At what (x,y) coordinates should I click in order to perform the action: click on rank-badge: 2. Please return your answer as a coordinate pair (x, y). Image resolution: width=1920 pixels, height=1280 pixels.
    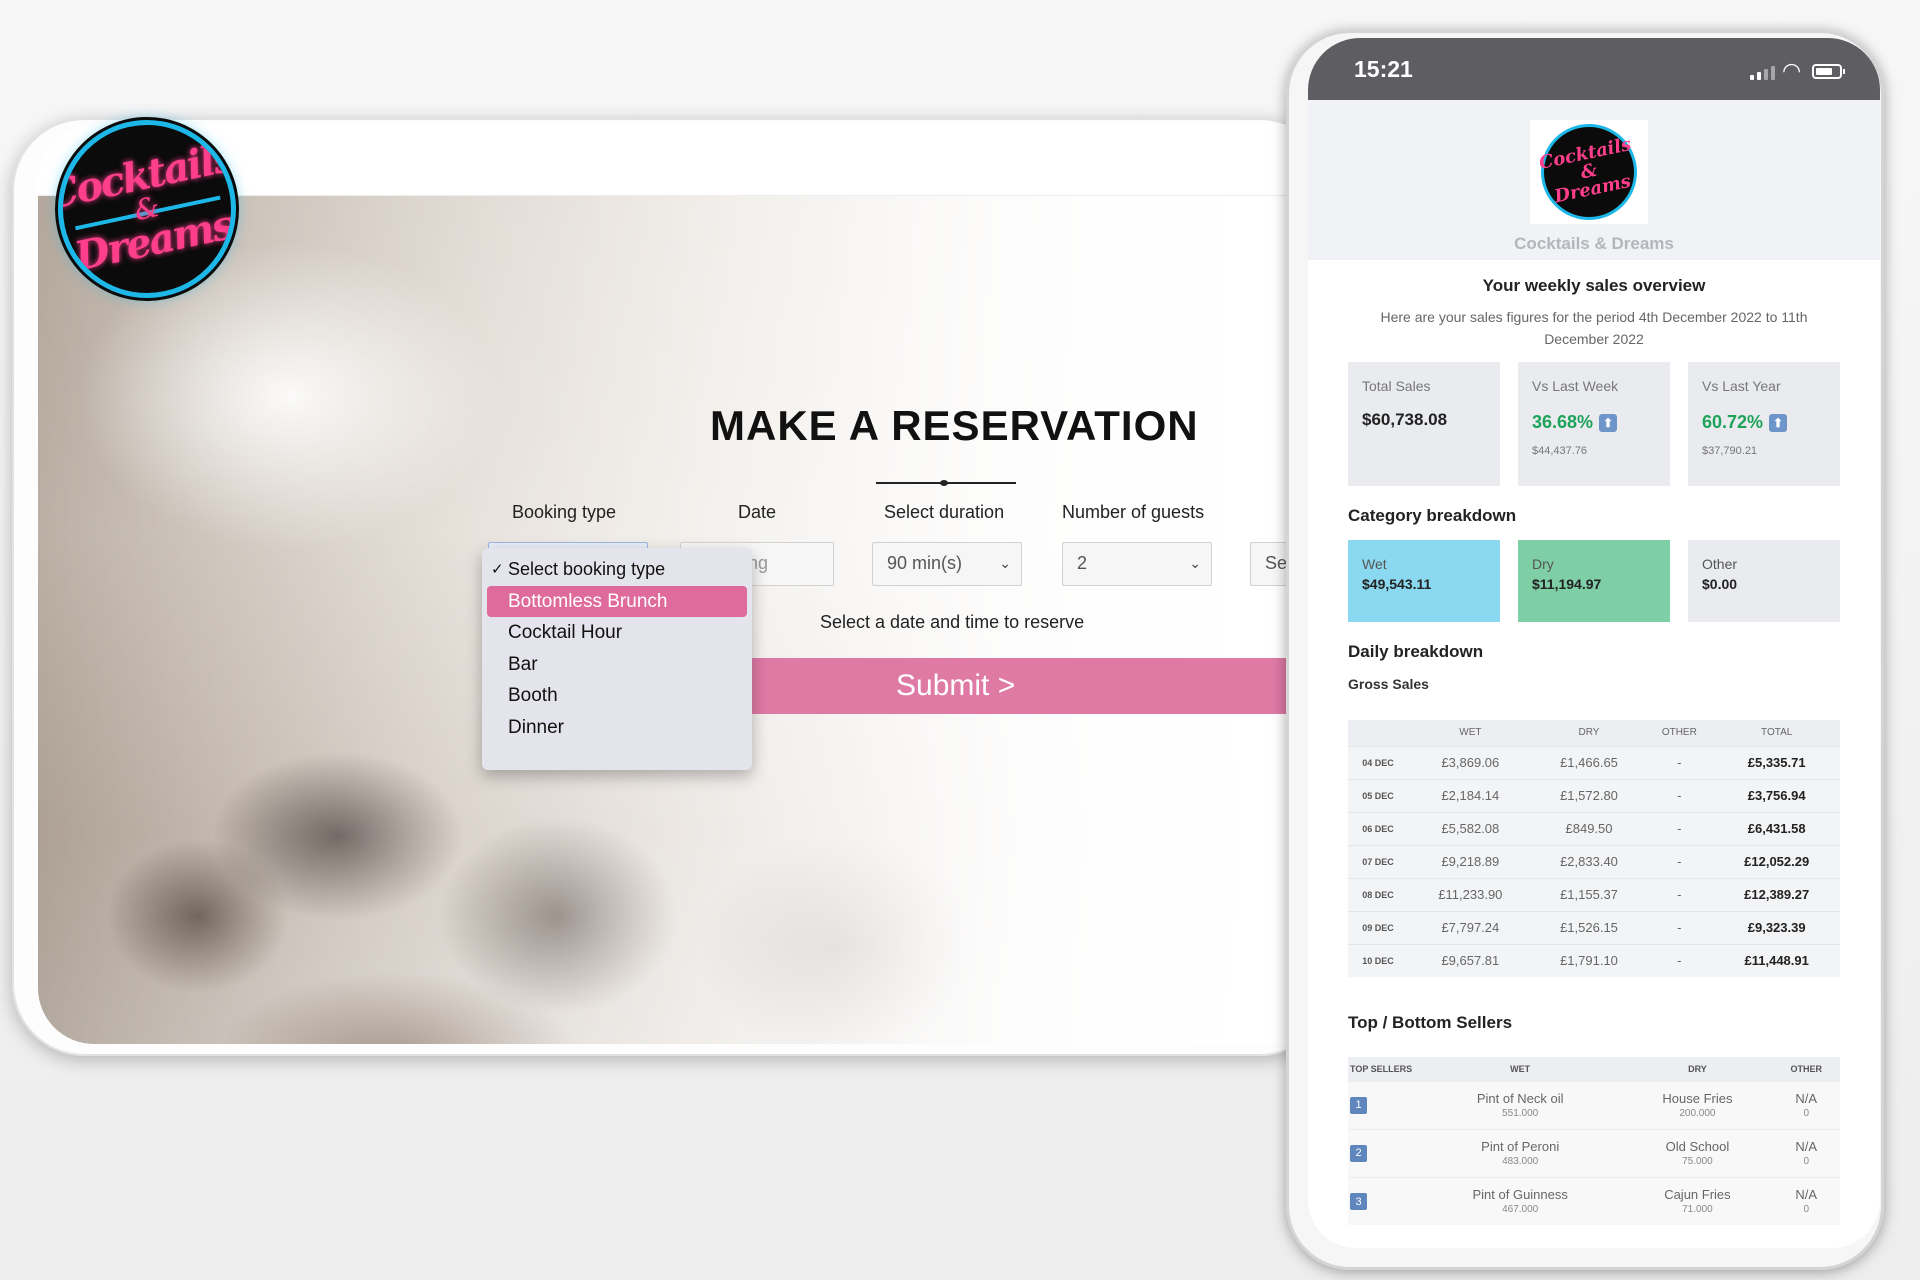
    Looking at the image, I should click on (1358, 1153).